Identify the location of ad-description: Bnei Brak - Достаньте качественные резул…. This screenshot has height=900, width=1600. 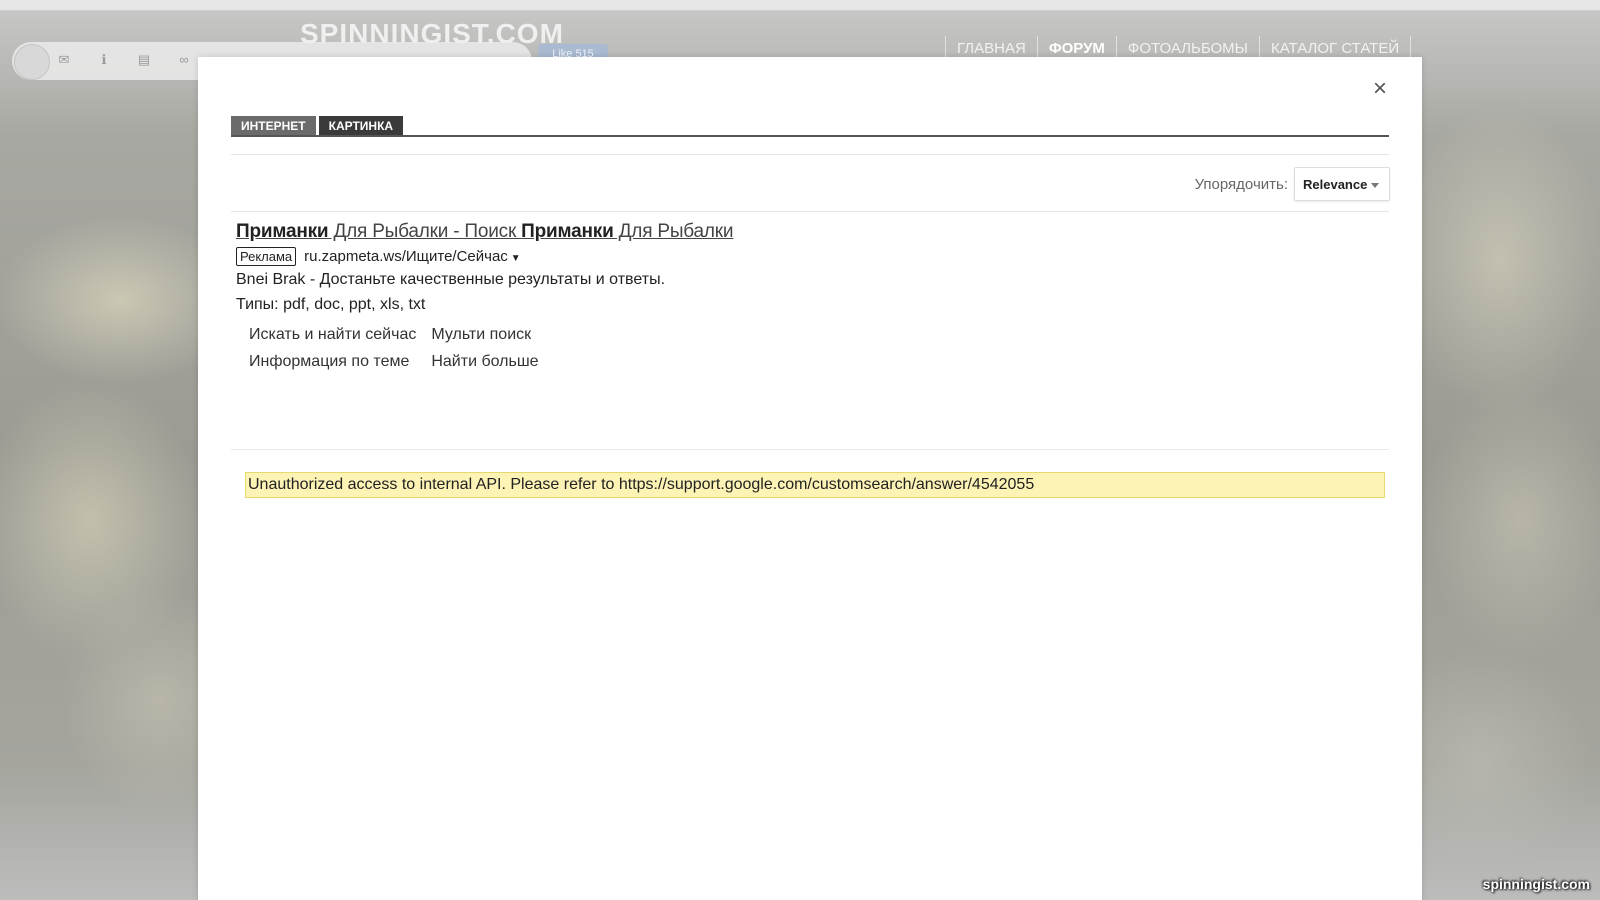
(451, 279).